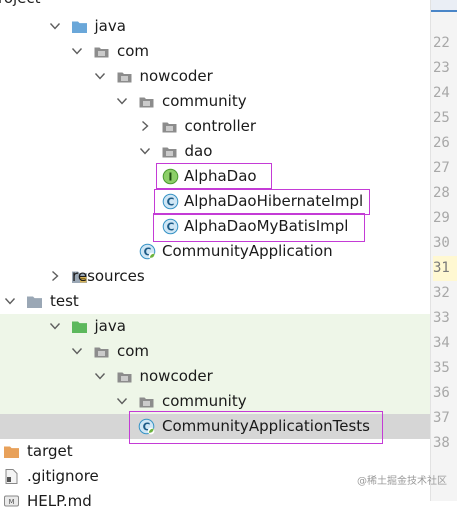 This screenshot has height=514, width=457. I want to click on tree-item-label: resources, so click(108, 276).